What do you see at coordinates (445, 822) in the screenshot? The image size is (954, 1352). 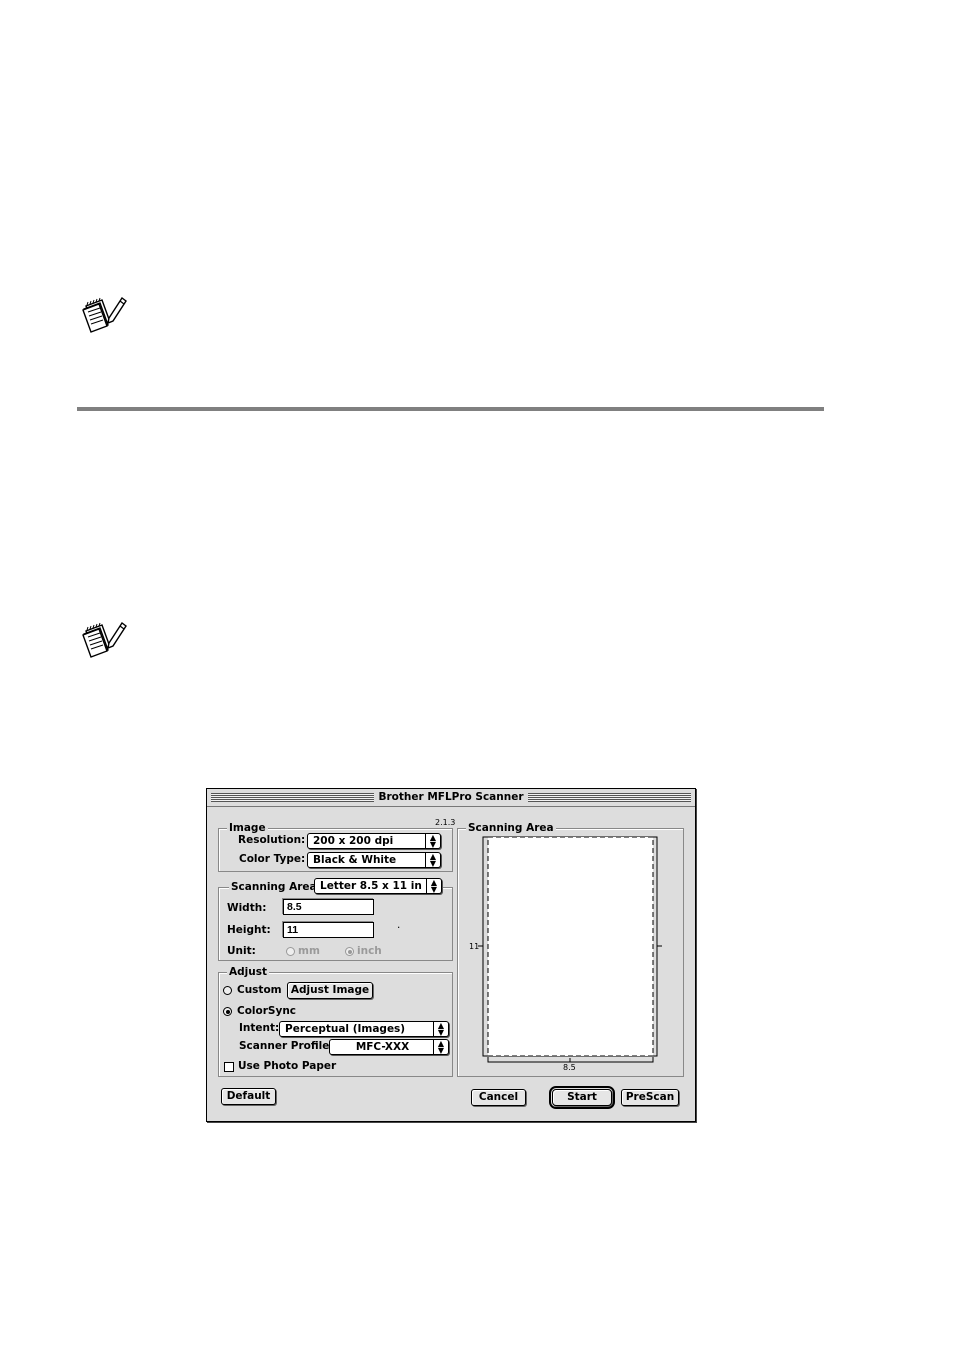 I see `version-label: 2.1.3` at bounding box center [445, 822].